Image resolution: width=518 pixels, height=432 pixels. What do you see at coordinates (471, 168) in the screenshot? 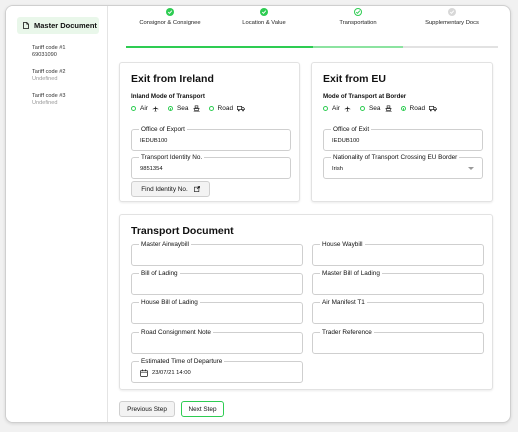
I see `chevron-down-icon` at bounding box center [471, 168].